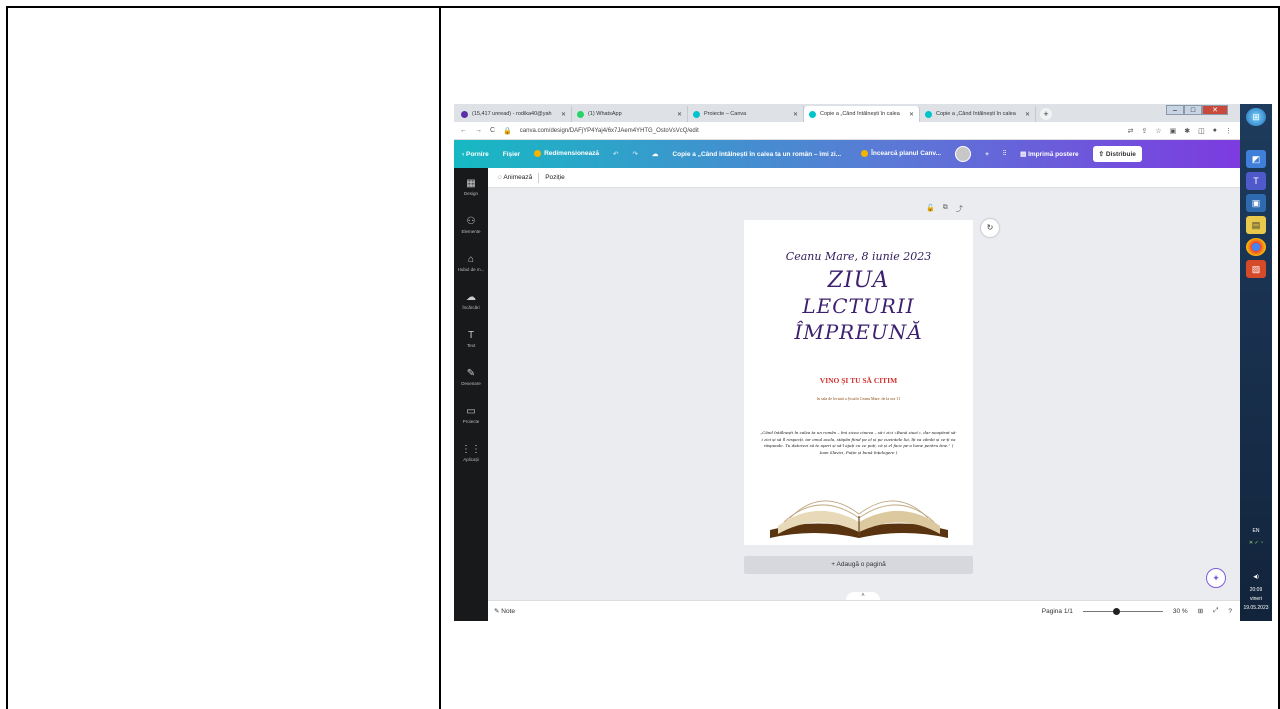  What do you see at coordinates (1144, 131) in the screenshot?
I see `share-page-icon: ⇪` at bounding box center [1144, 131].